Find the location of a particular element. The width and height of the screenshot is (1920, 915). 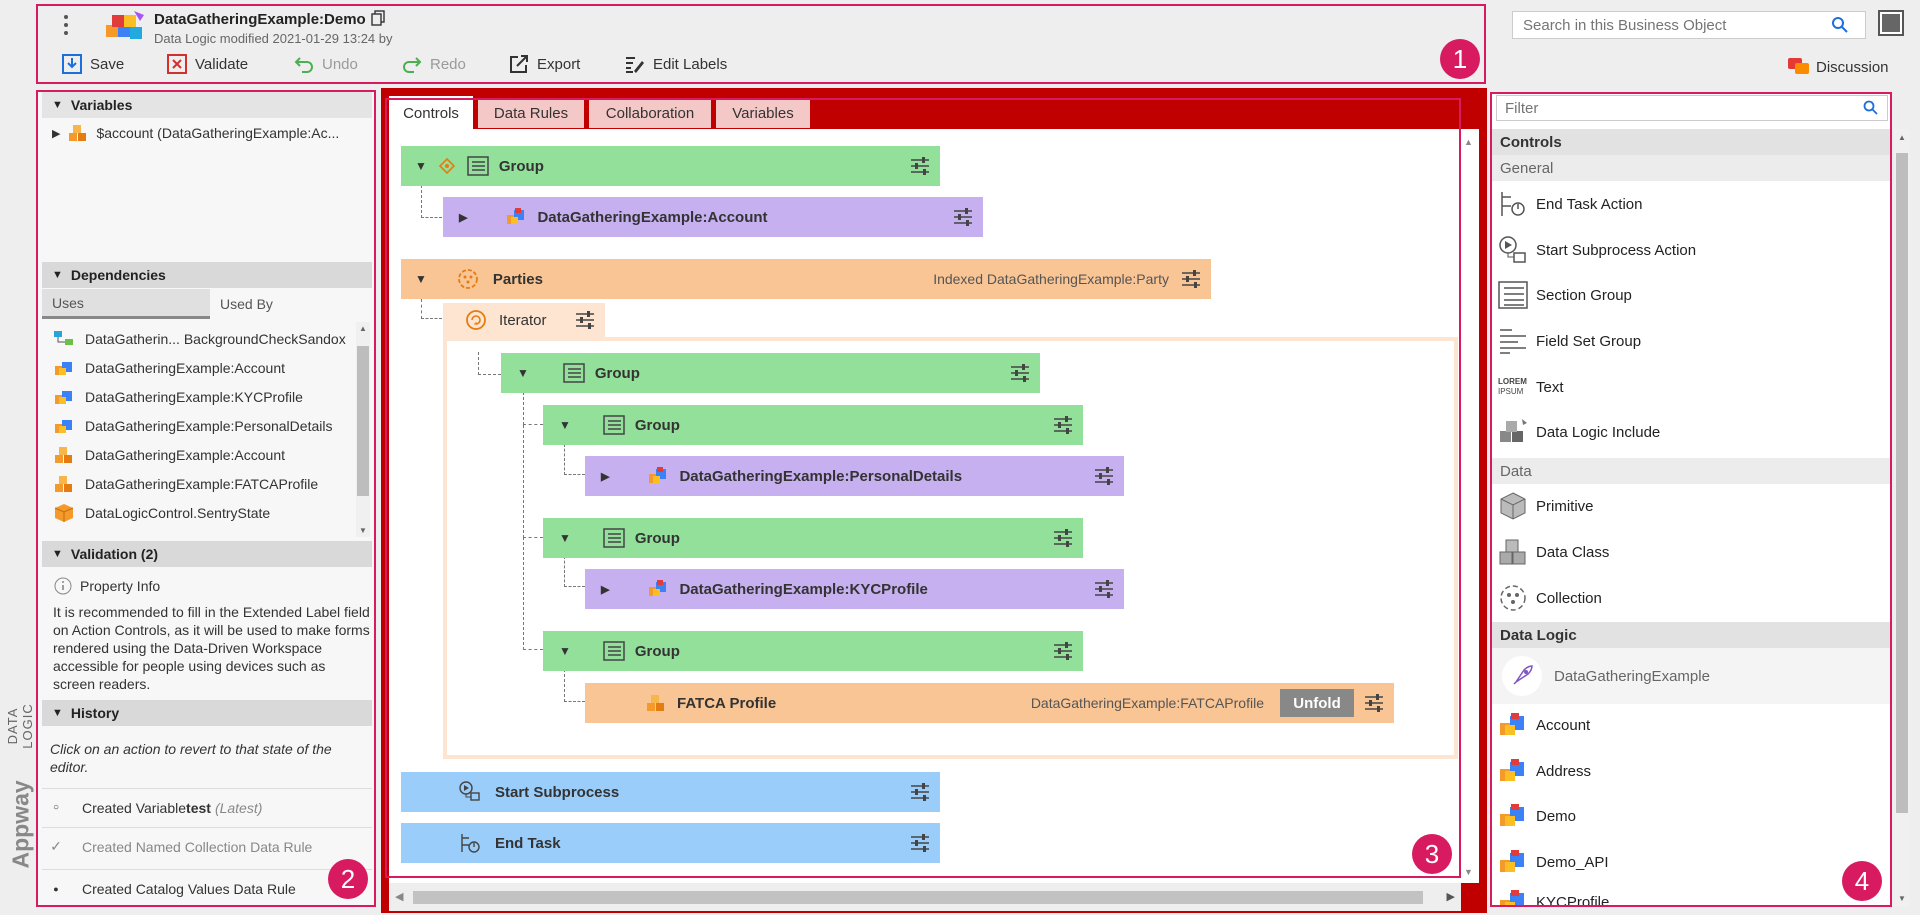

action-node-start-subprocess: Start Subprocess is located at coordinates (670, 792).